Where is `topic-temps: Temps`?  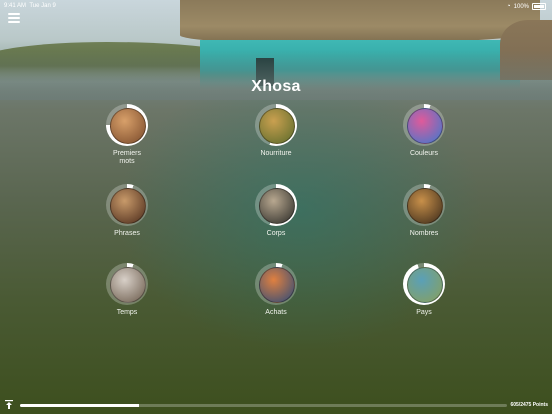 topic-temps: Temps is located at coordinates (127, 290).